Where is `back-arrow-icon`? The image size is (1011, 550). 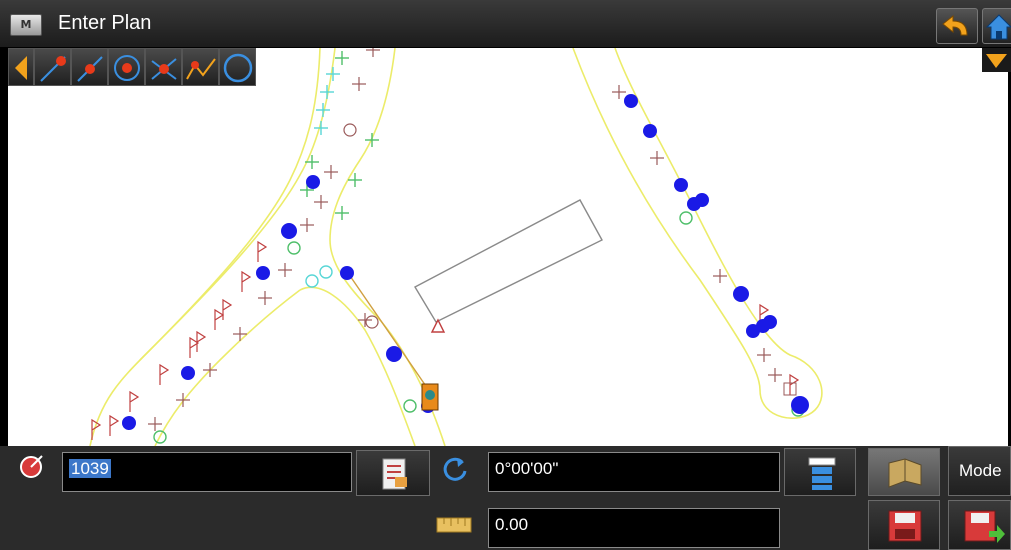
back-arrow-icon is located at coordinates (21, 68).